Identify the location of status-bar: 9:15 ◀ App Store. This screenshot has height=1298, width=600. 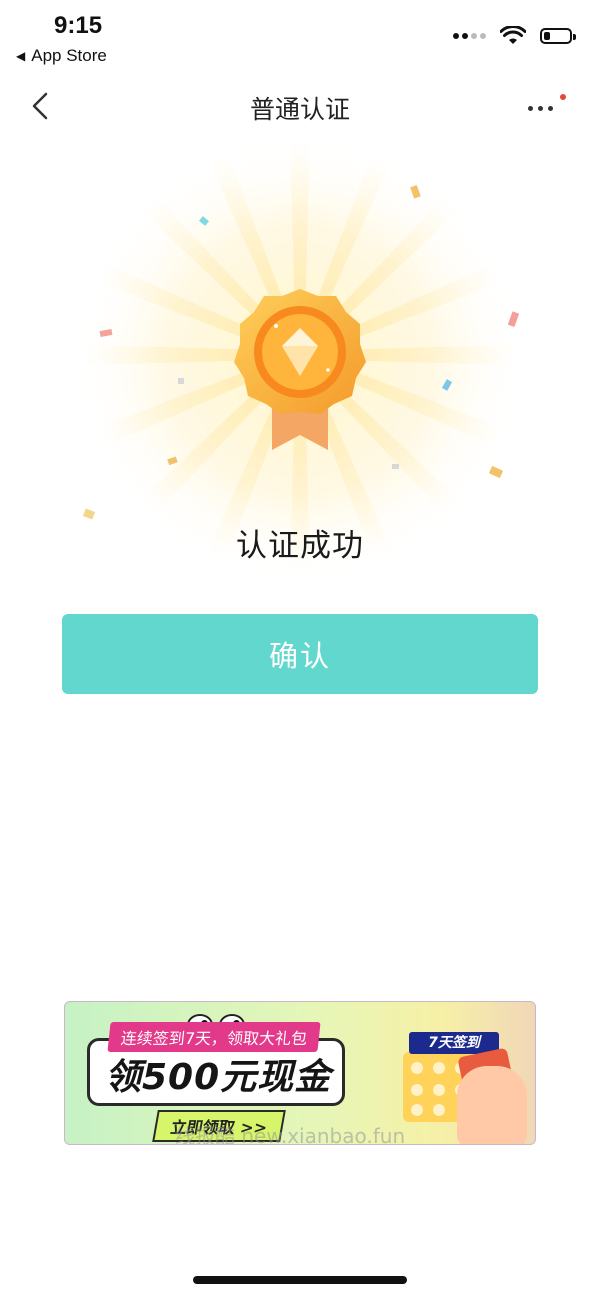
(300, 36).